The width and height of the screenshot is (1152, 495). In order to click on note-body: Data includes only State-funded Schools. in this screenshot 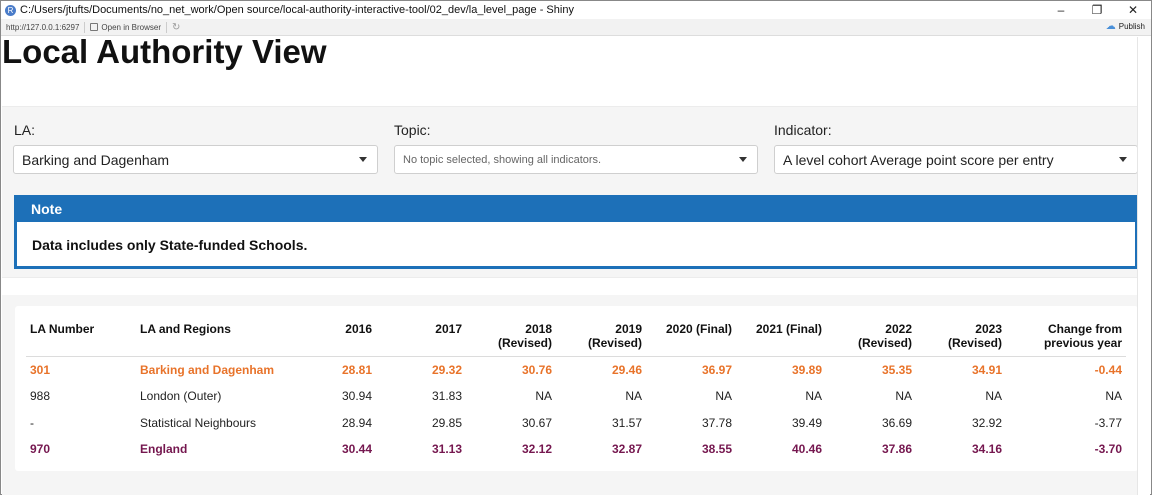, I will do `click(170, 245)`.